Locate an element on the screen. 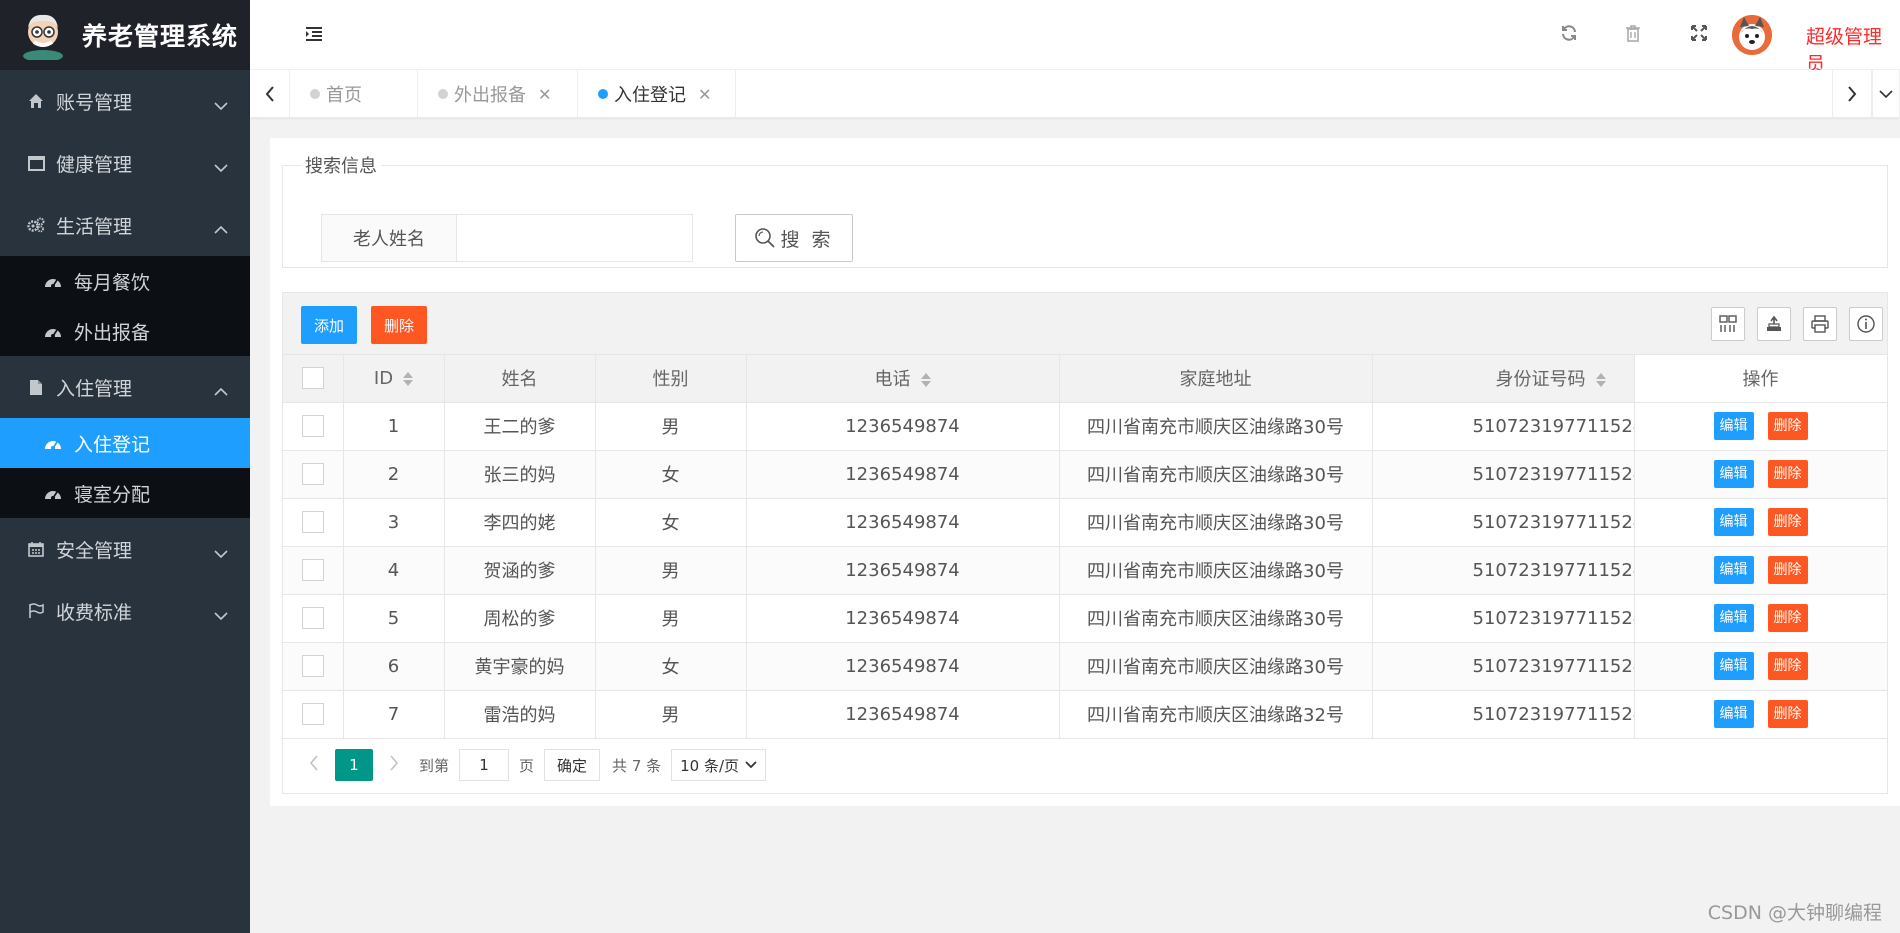 The height and width of the screenshot is (933, 1900). chevron-left-icon is located at coordinates (269, 94).